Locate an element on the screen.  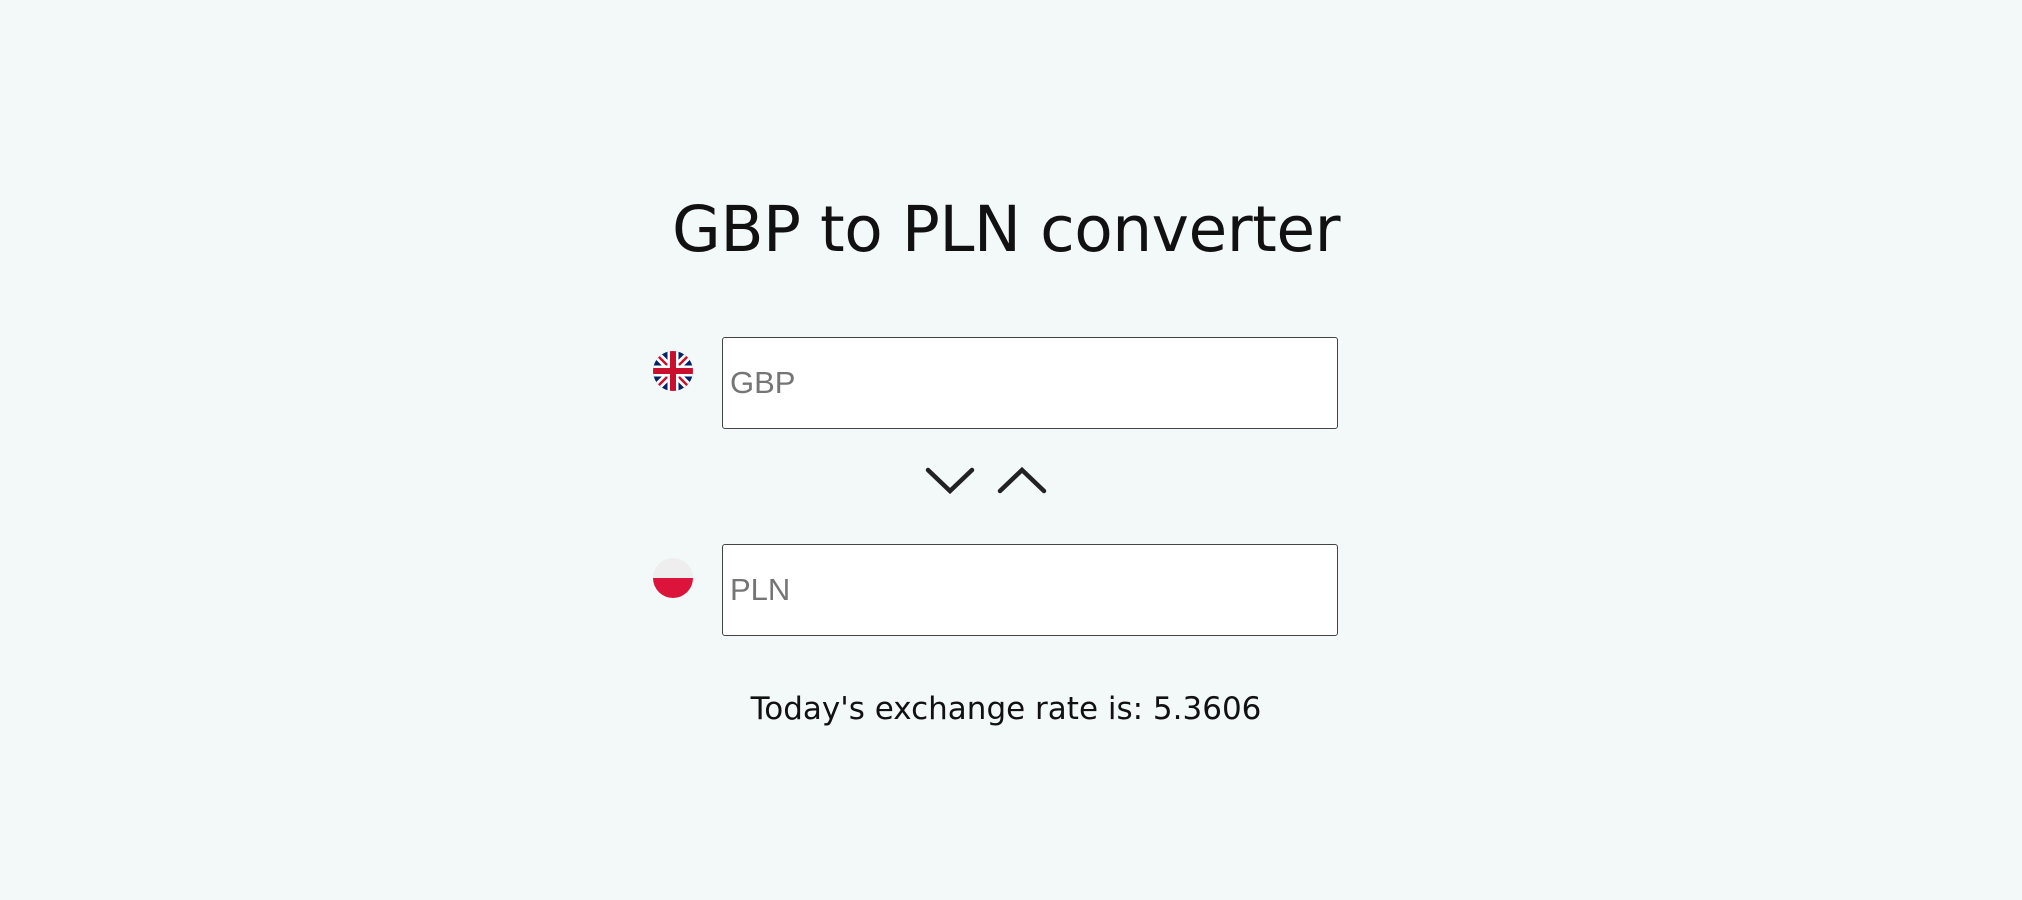
convert-down-button is located at coordinates (950, 480).